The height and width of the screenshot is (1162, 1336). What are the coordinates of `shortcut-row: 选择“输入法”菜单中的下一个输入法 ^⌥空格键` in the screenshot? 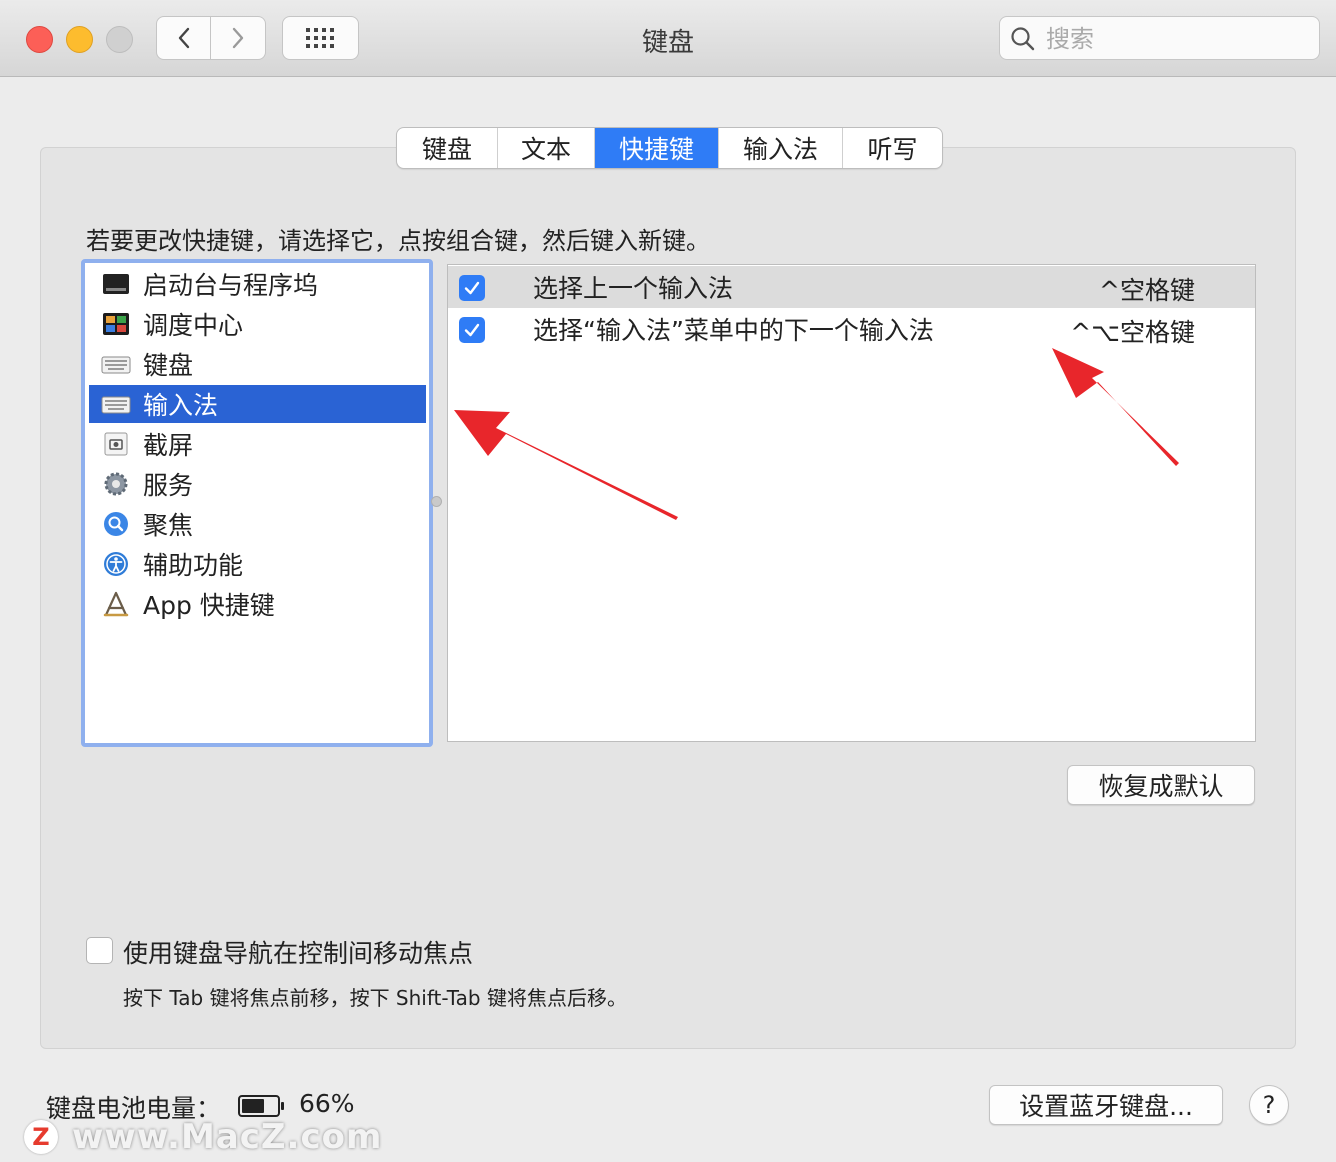 It's located at (851, 329).